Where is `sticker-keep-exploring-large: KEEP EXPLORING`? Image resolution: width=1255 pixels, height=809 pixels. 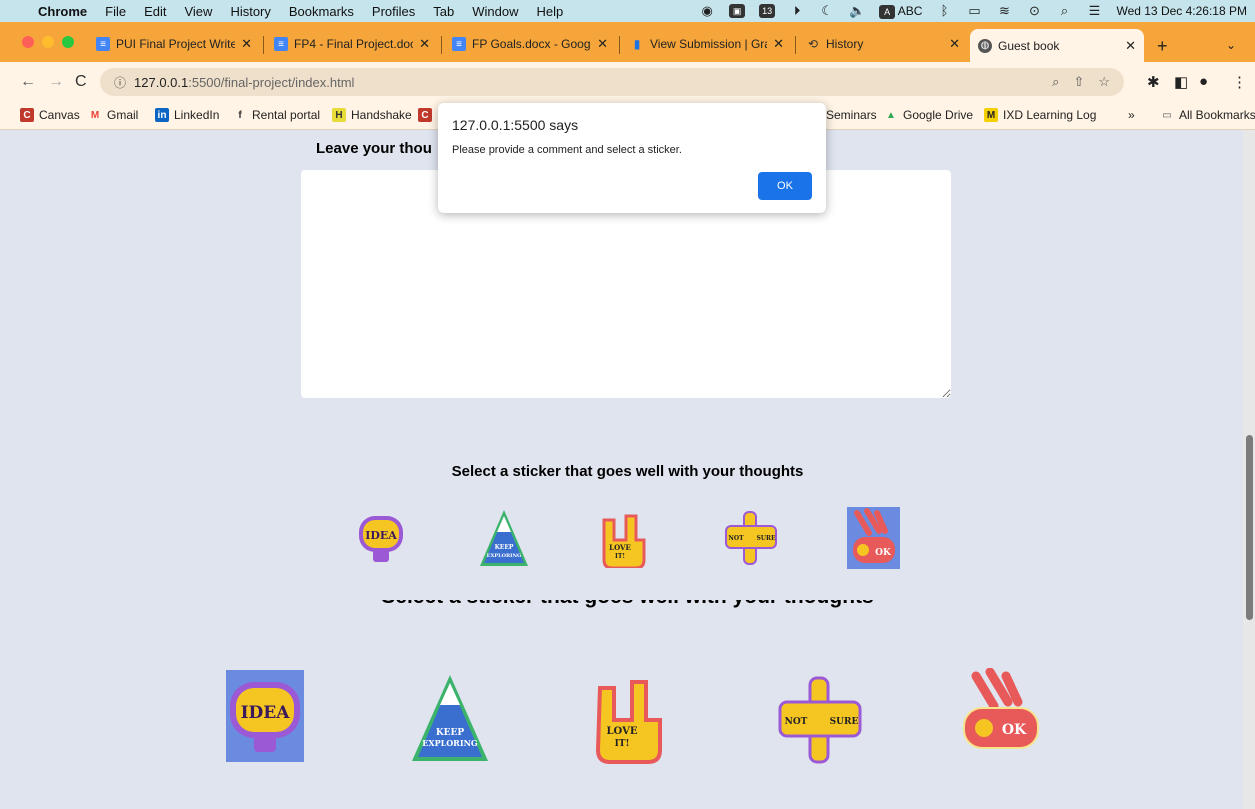
sticker-keep-exploring-large: KEEP EXPLORING is located at coordinates (450, 718).